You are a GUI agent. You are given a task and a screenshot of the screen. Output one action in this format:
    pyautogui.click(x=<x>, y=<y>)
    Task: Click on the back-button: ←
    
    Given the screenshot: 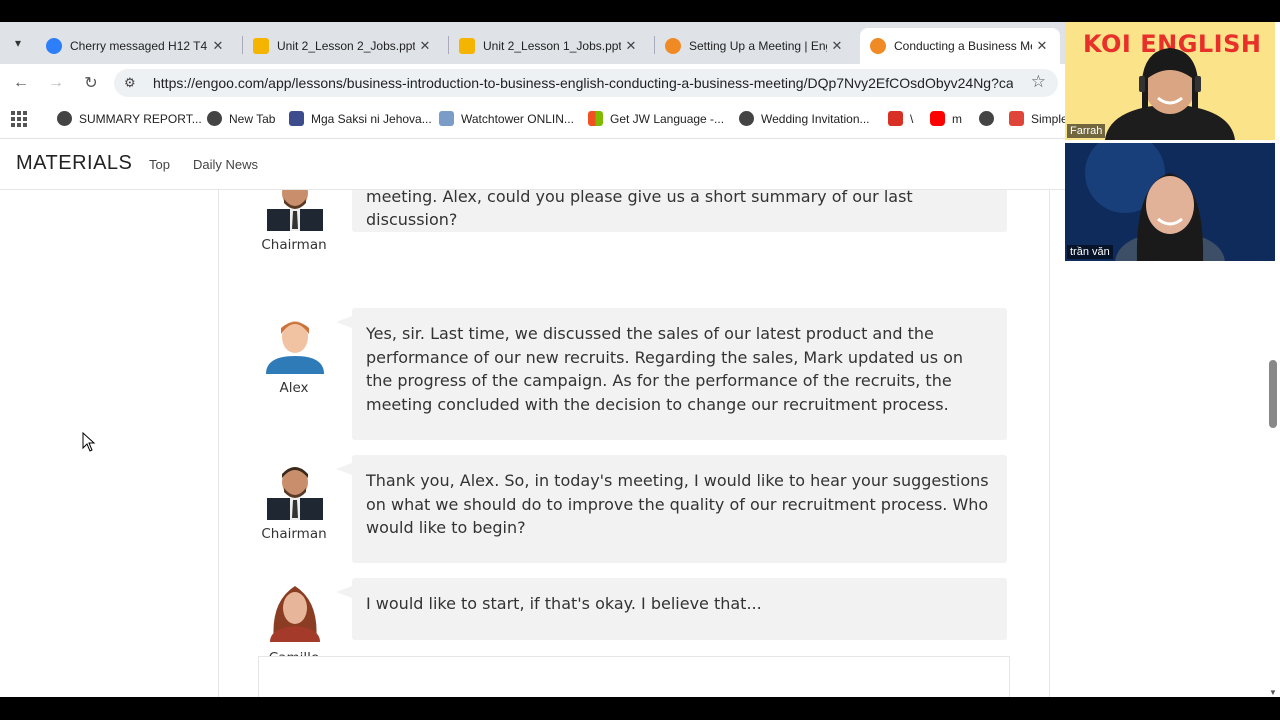 What is the action you would take?
    pyautogui.click(x=21, y=83)
    